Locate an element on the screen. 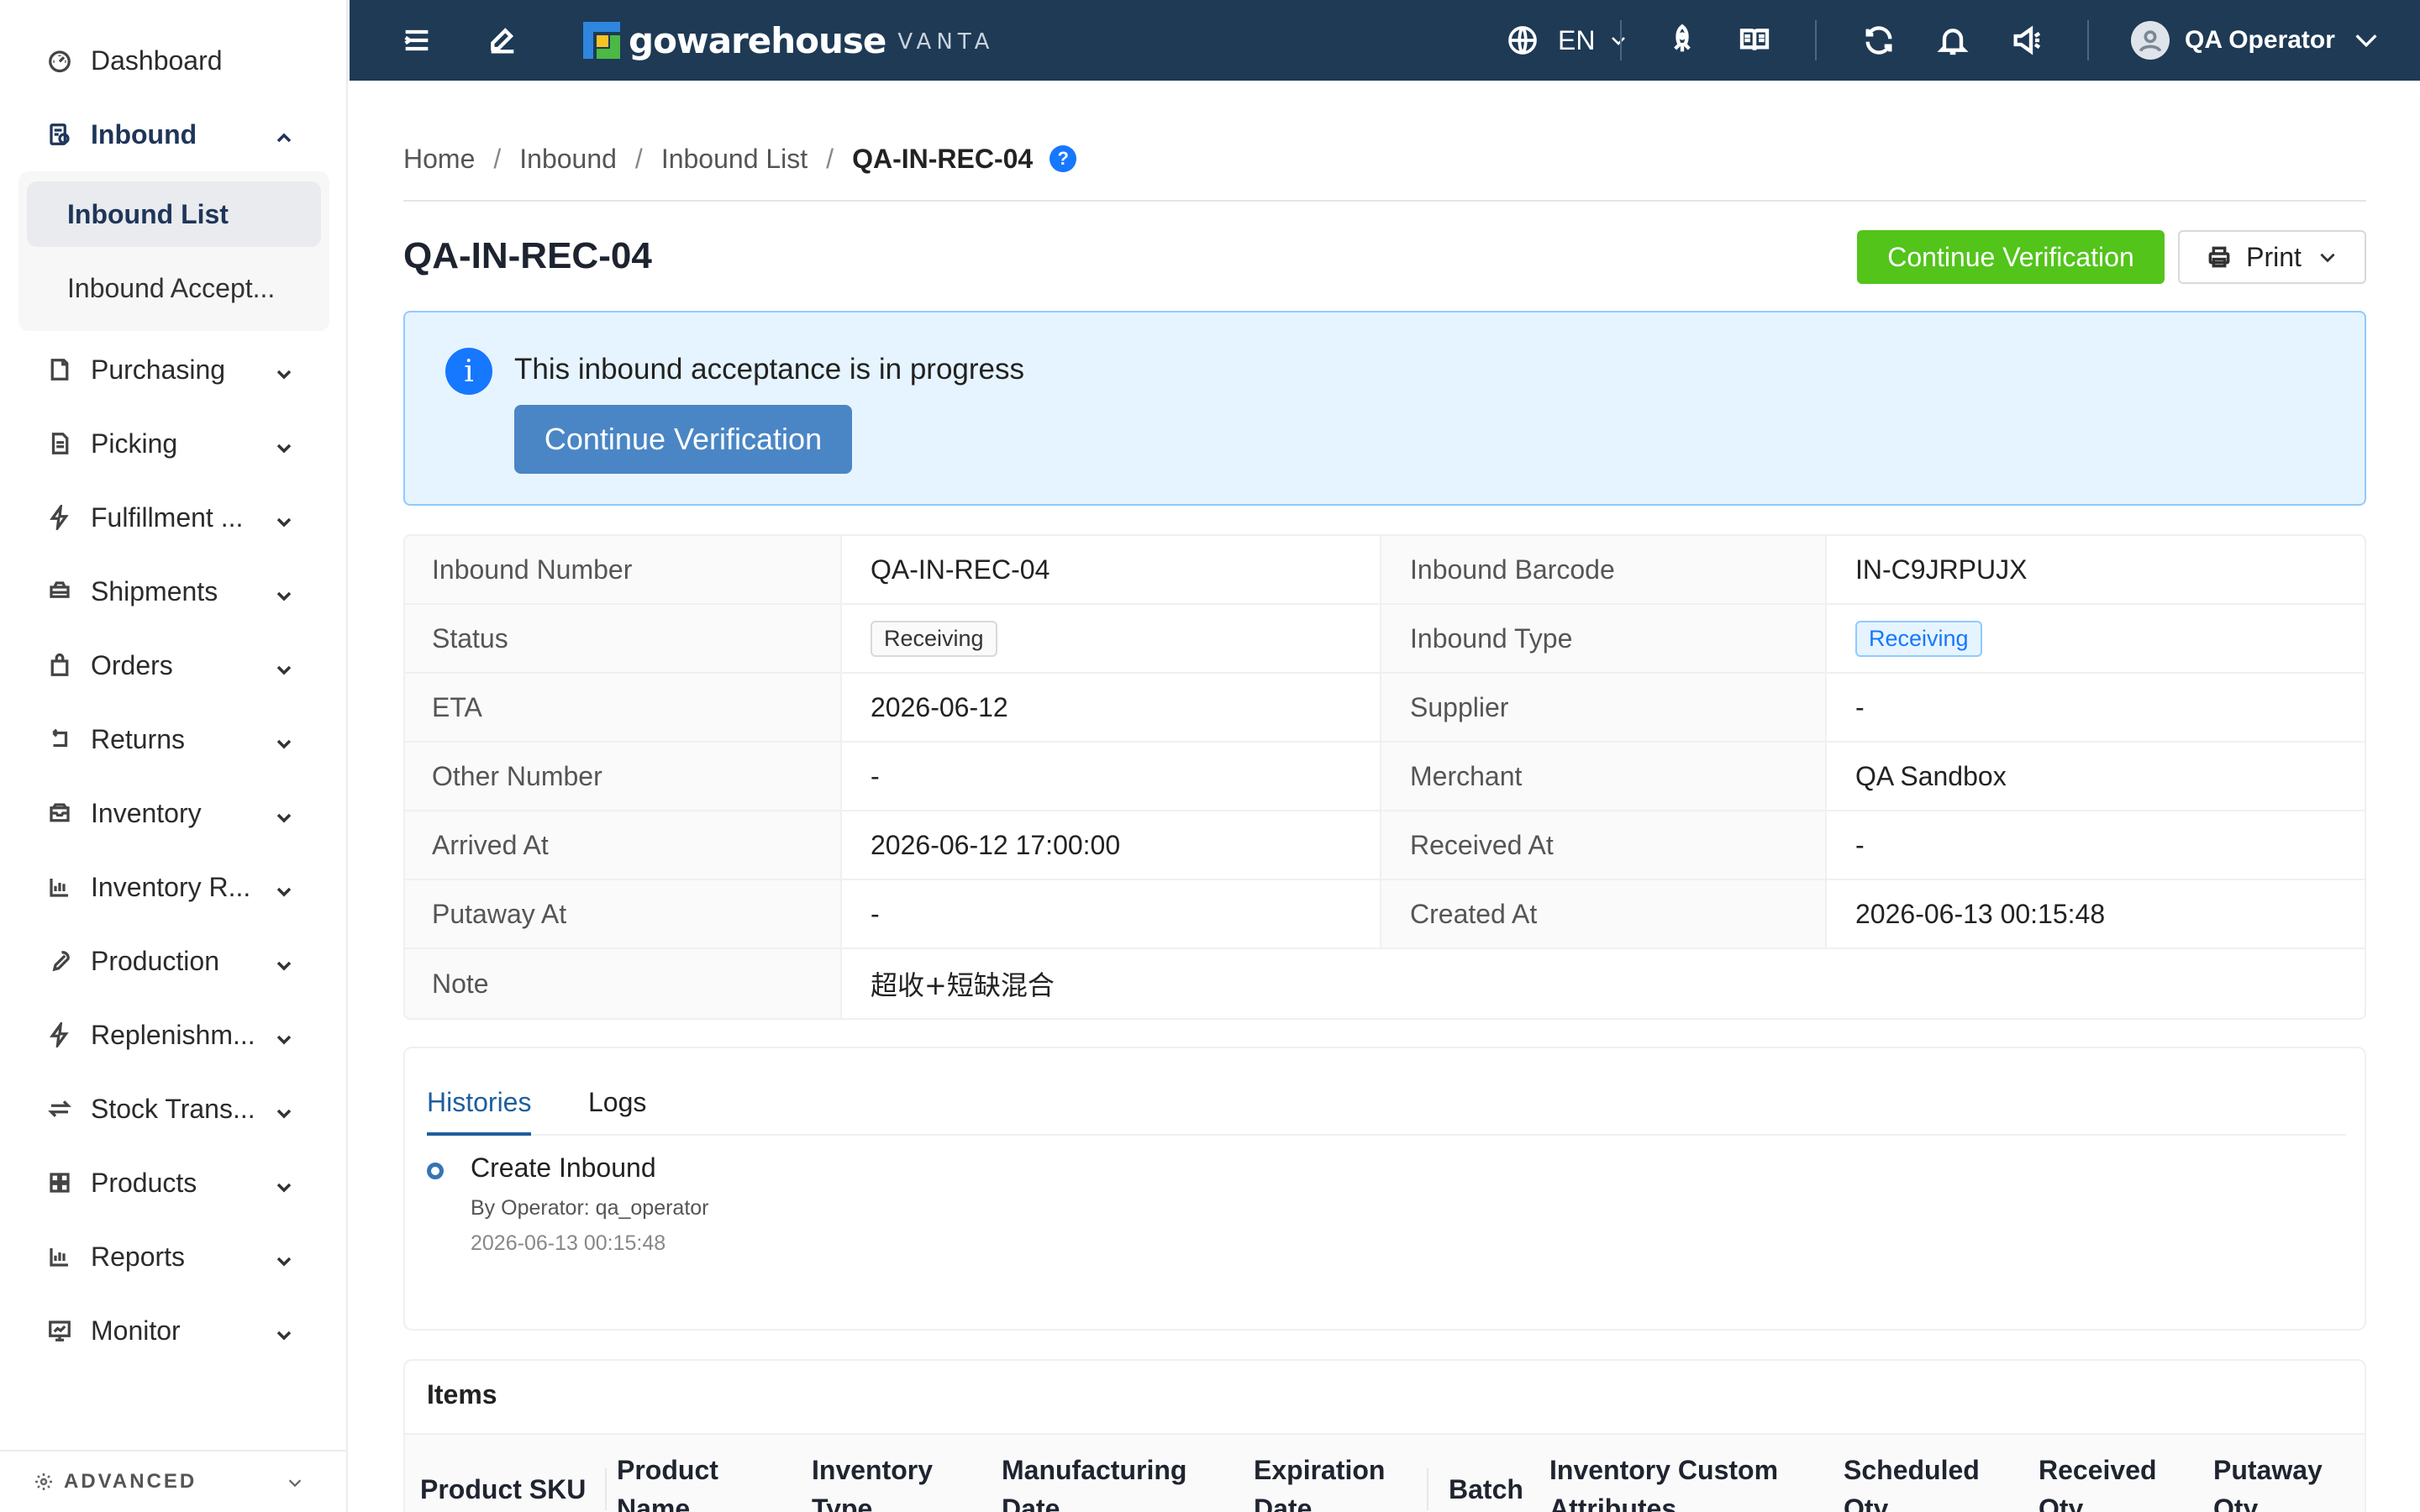 The width and height of the screenshot is (2420, 1512). sidebar-item-dashboard: Dashboard is located at coordinates (174, 60).